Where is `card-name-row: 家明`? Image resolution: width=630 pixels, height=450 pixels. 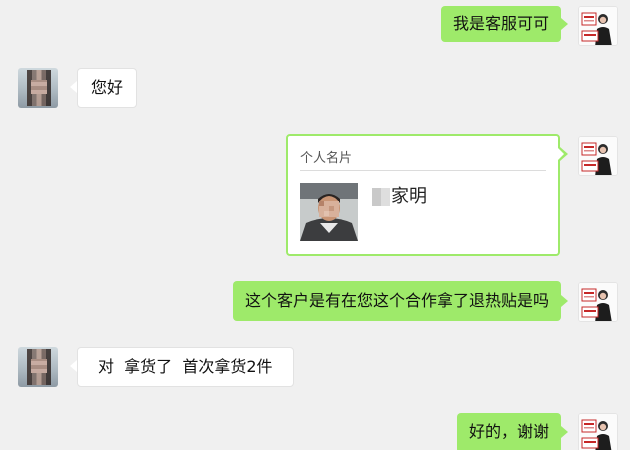 card-name-row: 家明 is located at coordinates (399, 197).